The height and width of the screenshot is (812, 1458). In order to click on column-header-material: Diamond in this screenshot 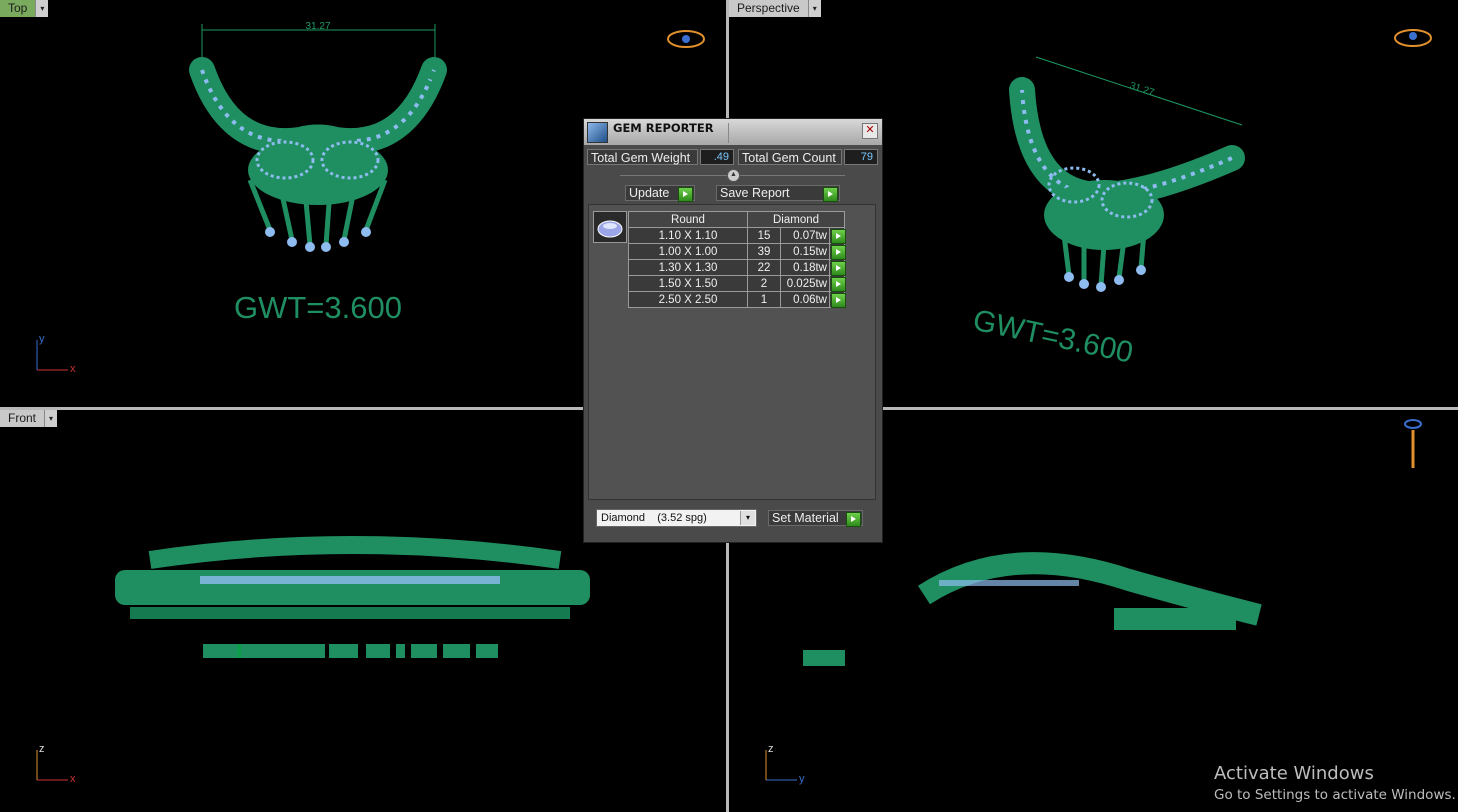, I will do `click(796, 219)`.